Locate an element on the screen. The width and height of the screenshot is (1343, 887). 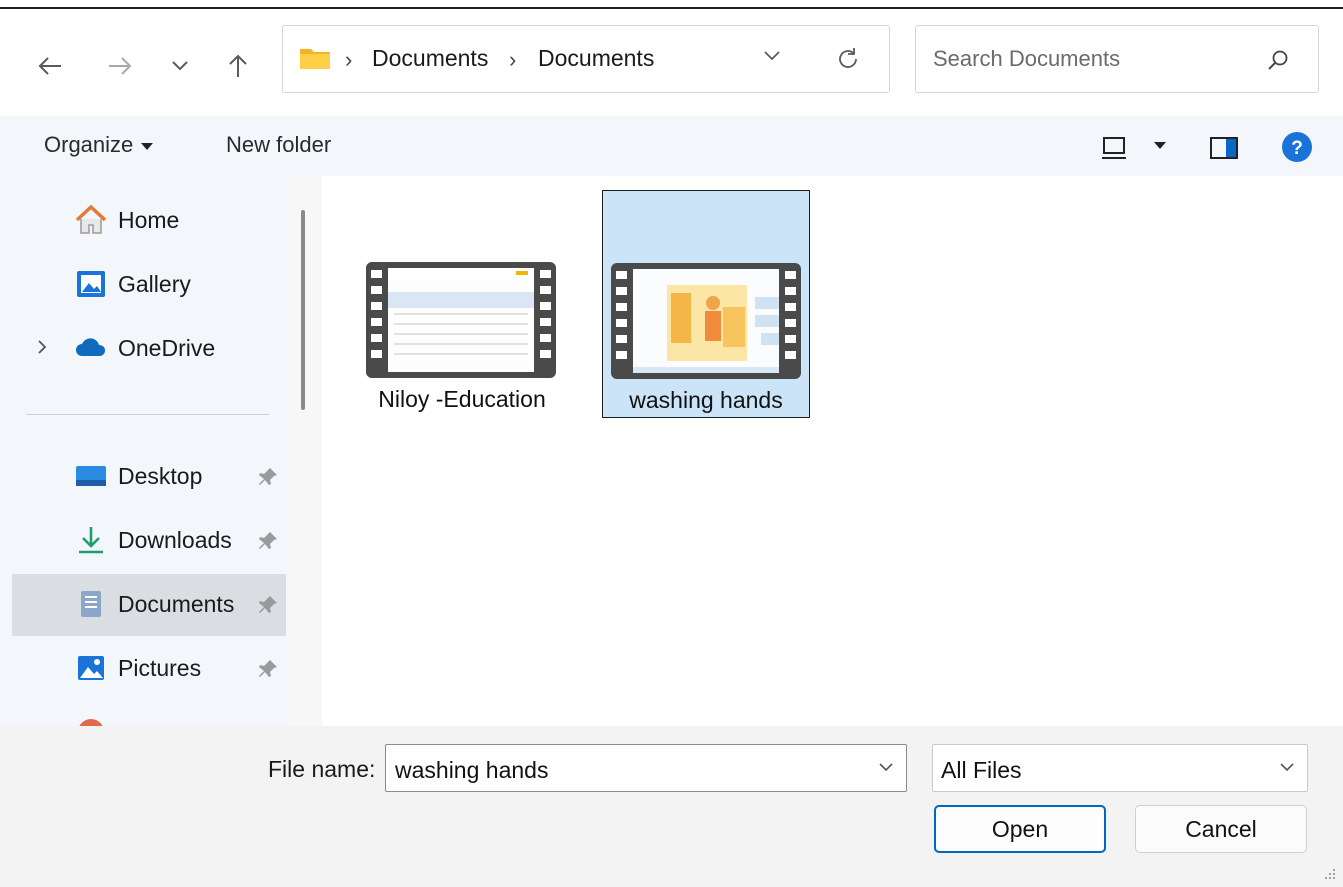
file-name: Niloy -Education is located at coordinates (462, 399).